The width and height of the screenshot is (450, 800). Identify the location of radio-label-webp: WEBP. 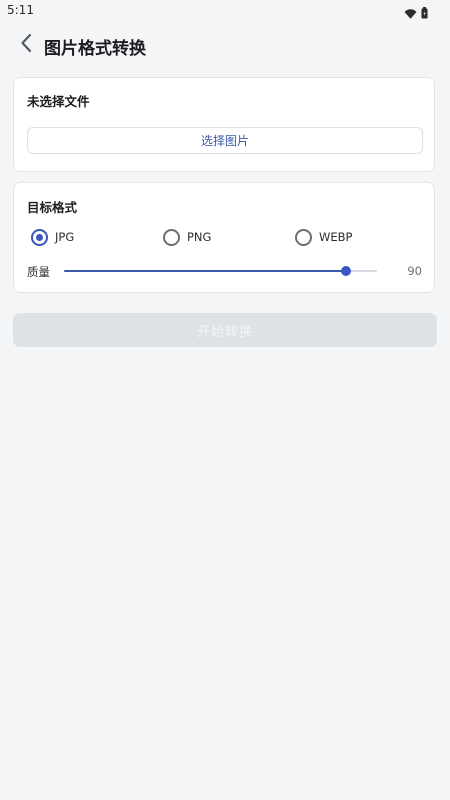
(336, 237).